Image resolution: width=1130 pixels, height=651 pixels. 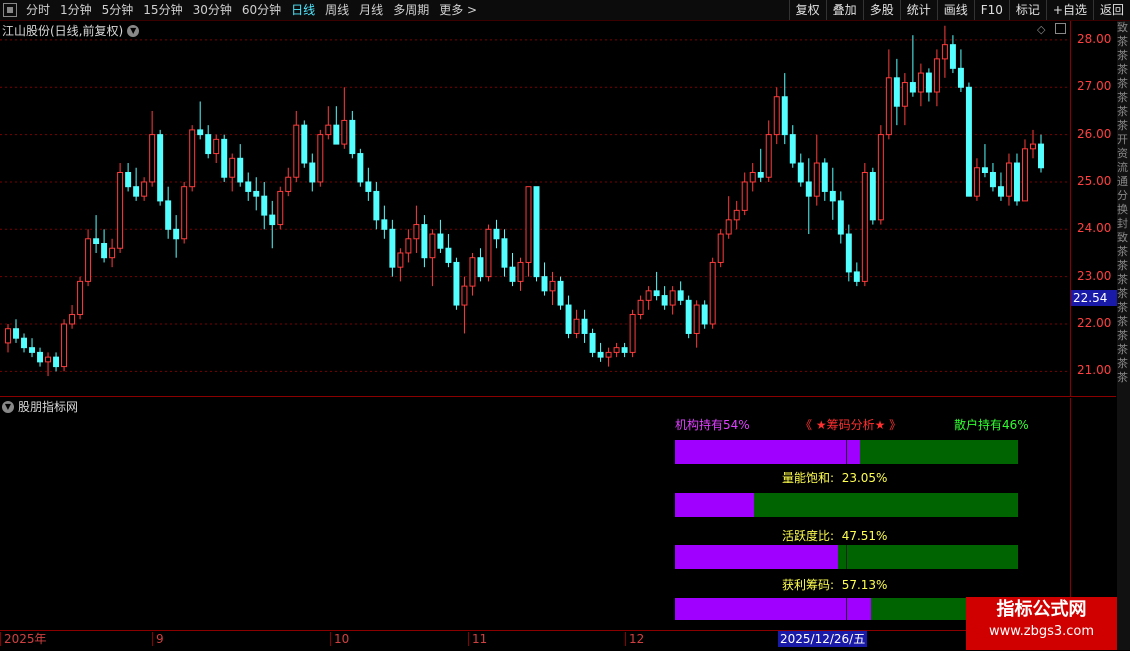 I want to click on toolbar-button: 叠加, so click(x=844, y=10).